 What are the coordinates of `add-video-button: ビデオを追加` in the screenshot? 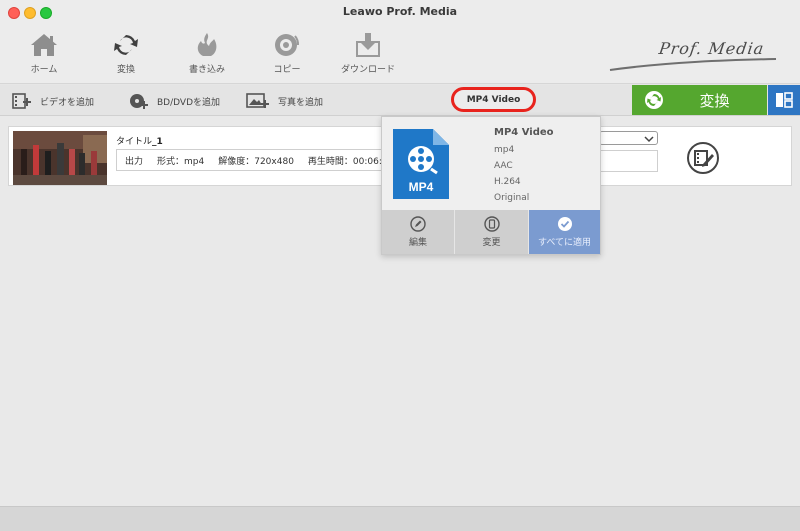 It's located at (53, 101).